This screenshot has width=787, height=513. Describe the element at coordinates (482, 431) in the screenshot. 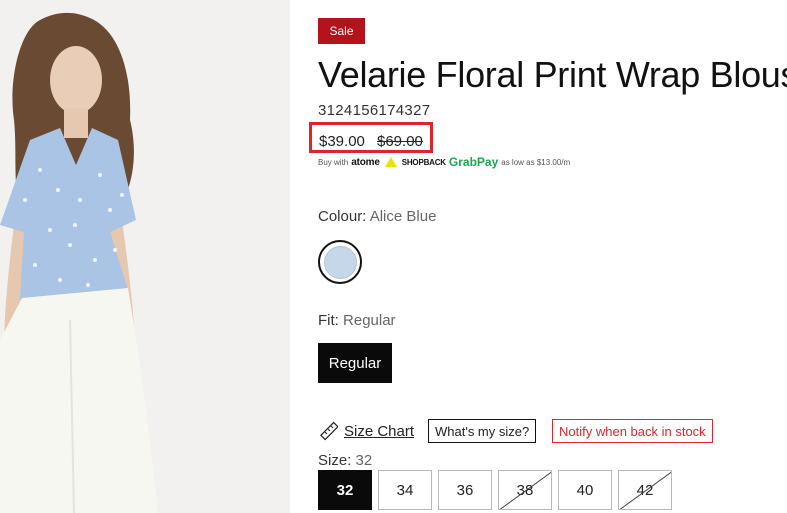

I see `whats-my-size-button: What's my size?` at that location.